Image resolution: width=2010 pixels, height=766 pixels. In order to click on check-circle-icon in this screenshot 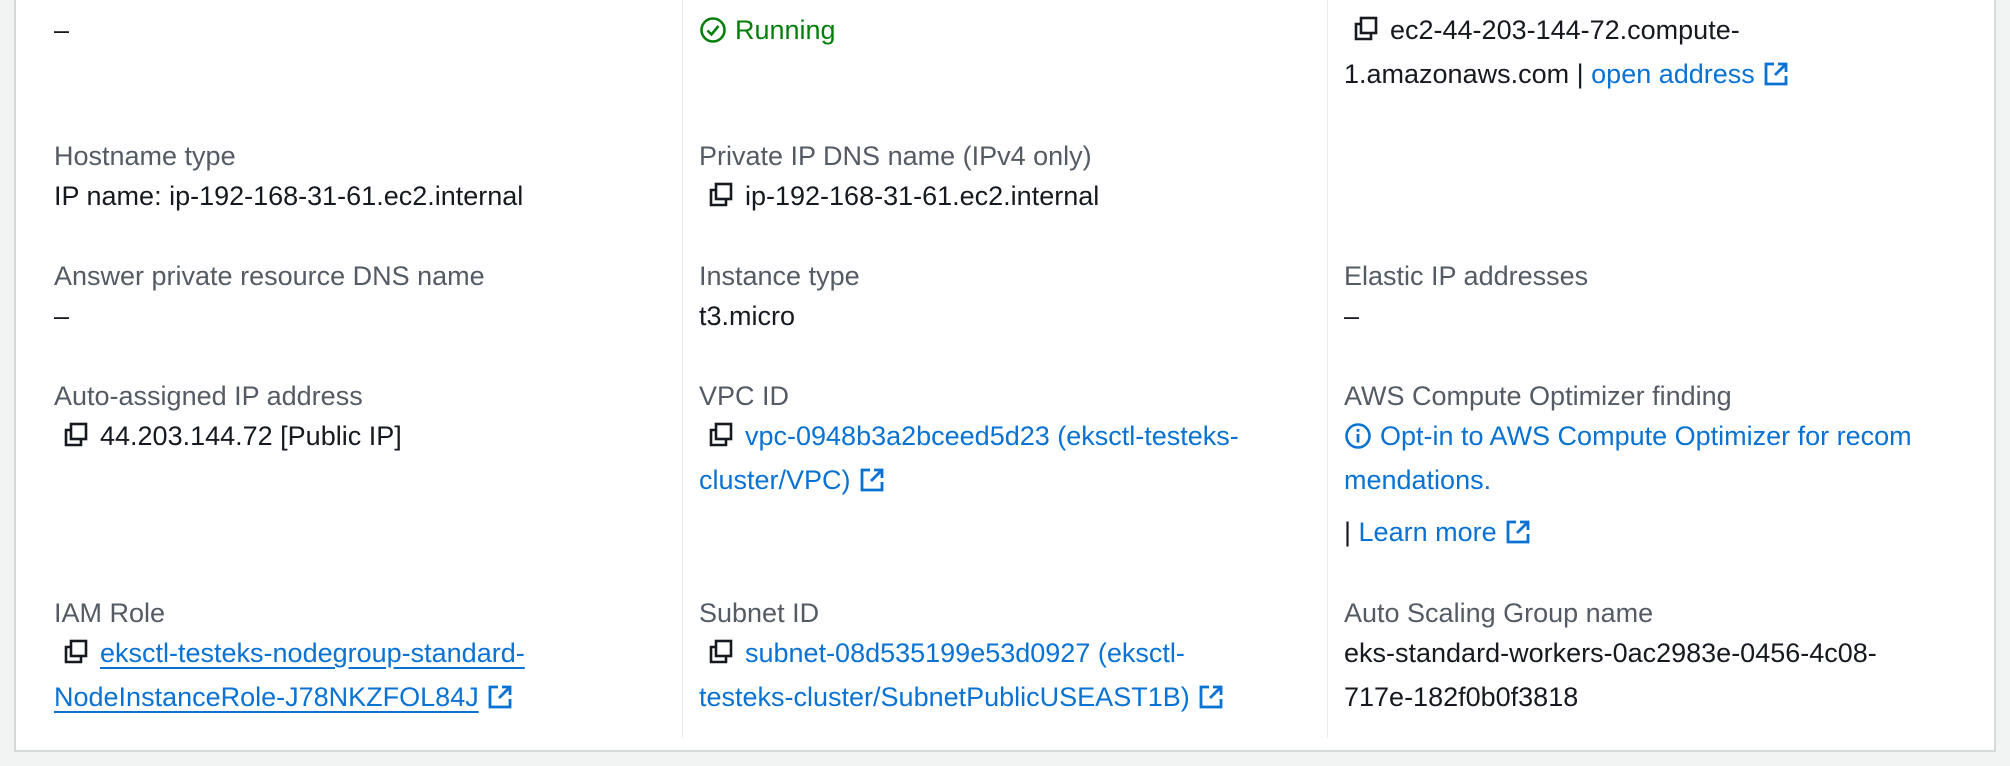, I will do `click(713, 30)`.